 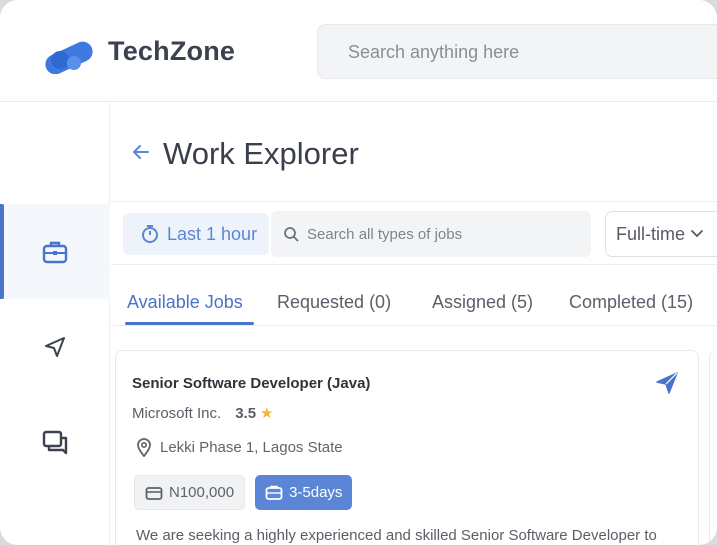 What do you see at coordinates (482, 302) in the screenshot?
I see `tab-assigned: Assigned (5)` at bounding box center [482, 302].